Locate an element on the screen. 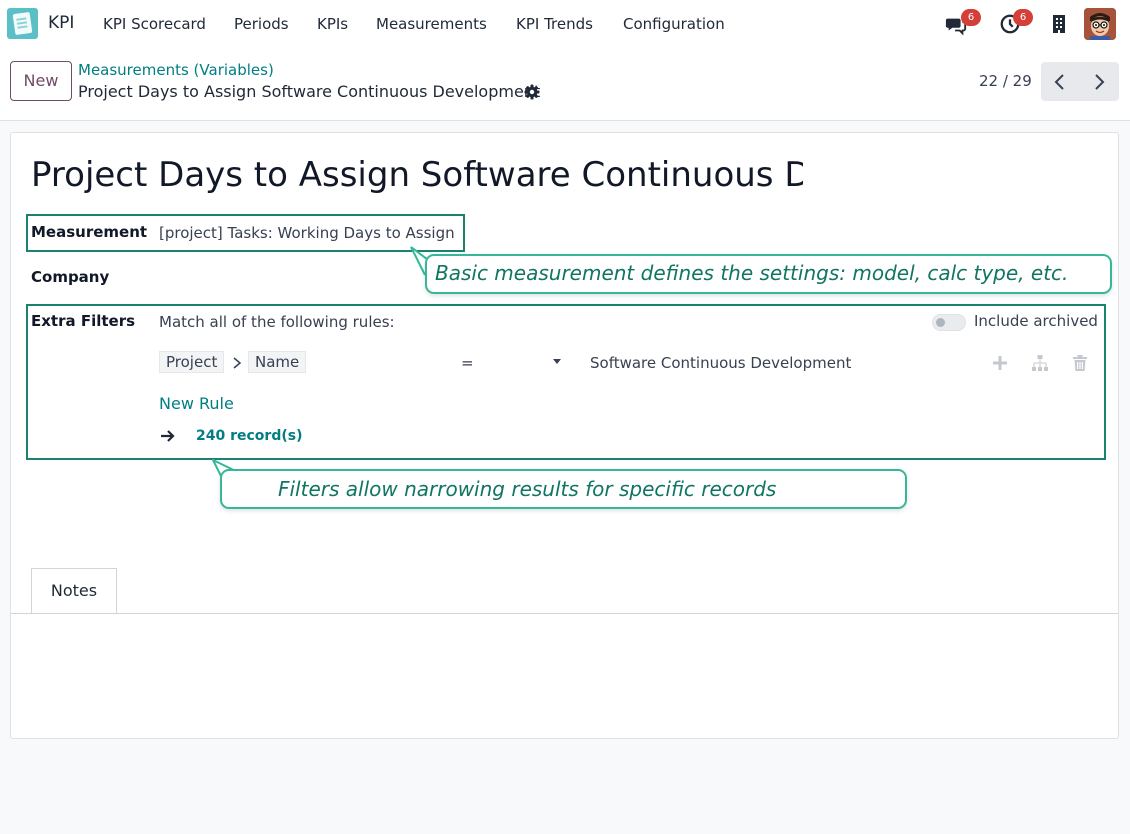 The width and height of the screenshot is (1130, 834). measurement-field: [project] Tasks: Working Days to Assign is located at coordinates (307, 233).